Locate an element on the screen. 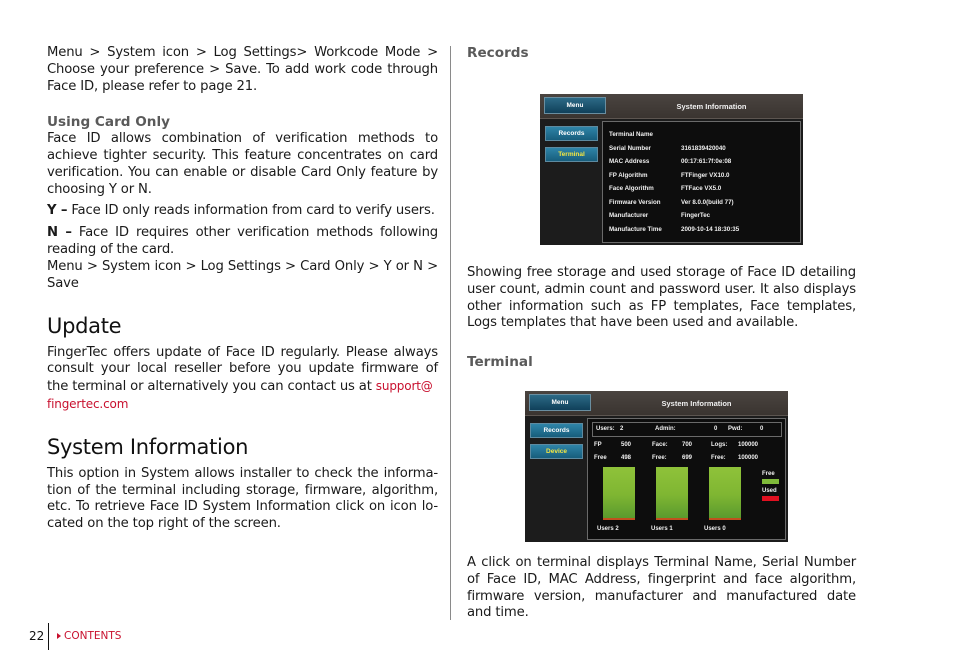 The image size is (954, 668). info-row-terminal-name: Terminal Name is located at coordinates (631, 134).